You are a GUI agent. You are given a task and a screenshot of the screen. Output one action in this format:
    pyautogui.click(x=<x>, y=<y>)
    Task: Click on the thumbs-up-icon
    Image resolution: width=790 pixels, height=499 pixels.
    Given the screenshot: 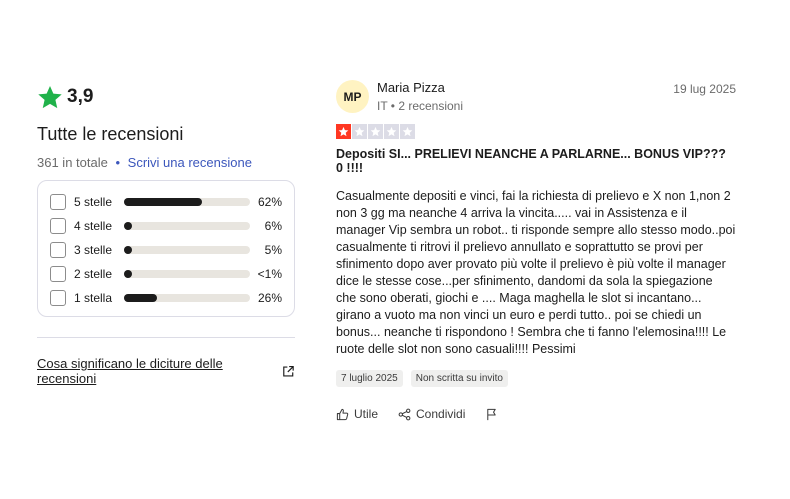 What is the action you would take?
    pyautogui.click(x=342, y=414)
    